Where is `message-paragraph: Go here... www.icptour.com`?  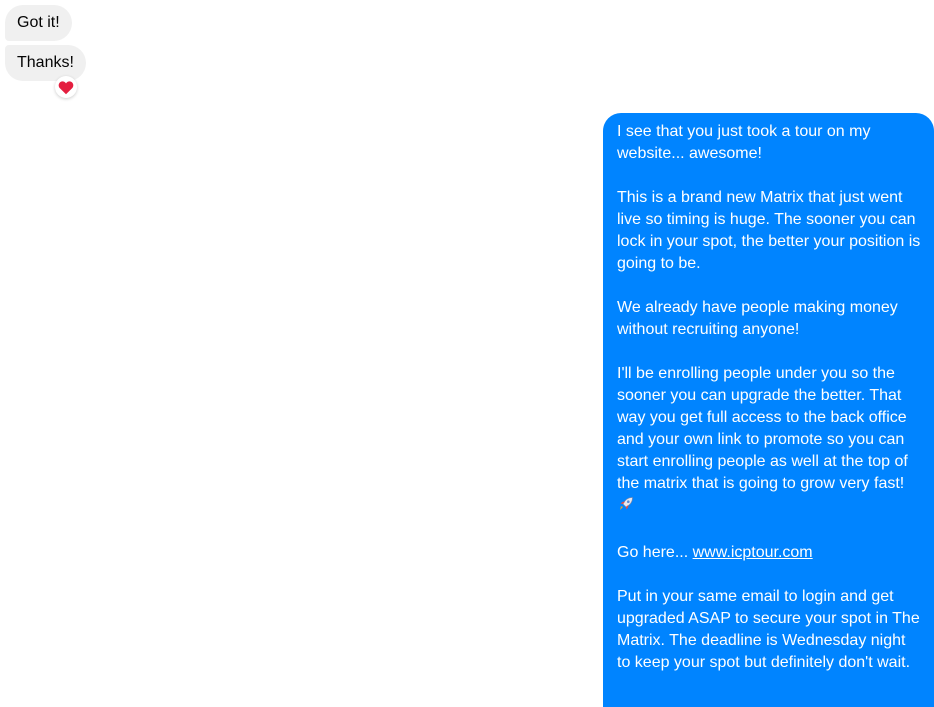
message-paragraph: Go here... www.icptour.com is located at coordinates (769, 553).